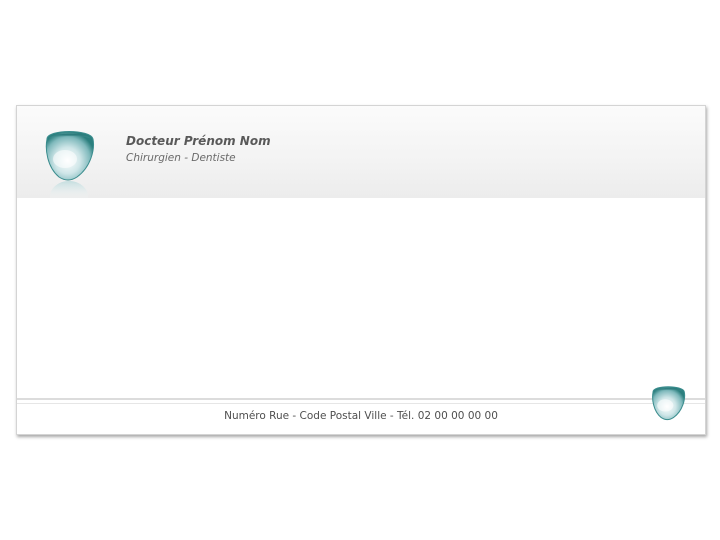  What do you see at coordinates (69, 156) in the screenshot?
I see `tooth-drop-icon` at bounding box center [69, 156].